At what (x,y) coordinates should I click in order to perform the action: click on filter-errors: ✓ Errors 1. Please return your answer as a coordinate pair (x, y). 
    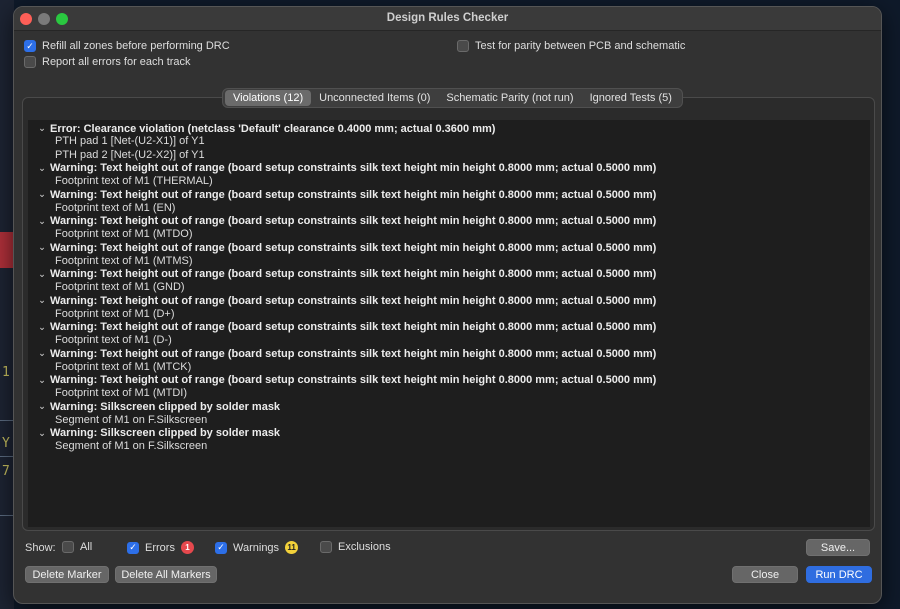
    Looking at the image, I should click on (160, 547).